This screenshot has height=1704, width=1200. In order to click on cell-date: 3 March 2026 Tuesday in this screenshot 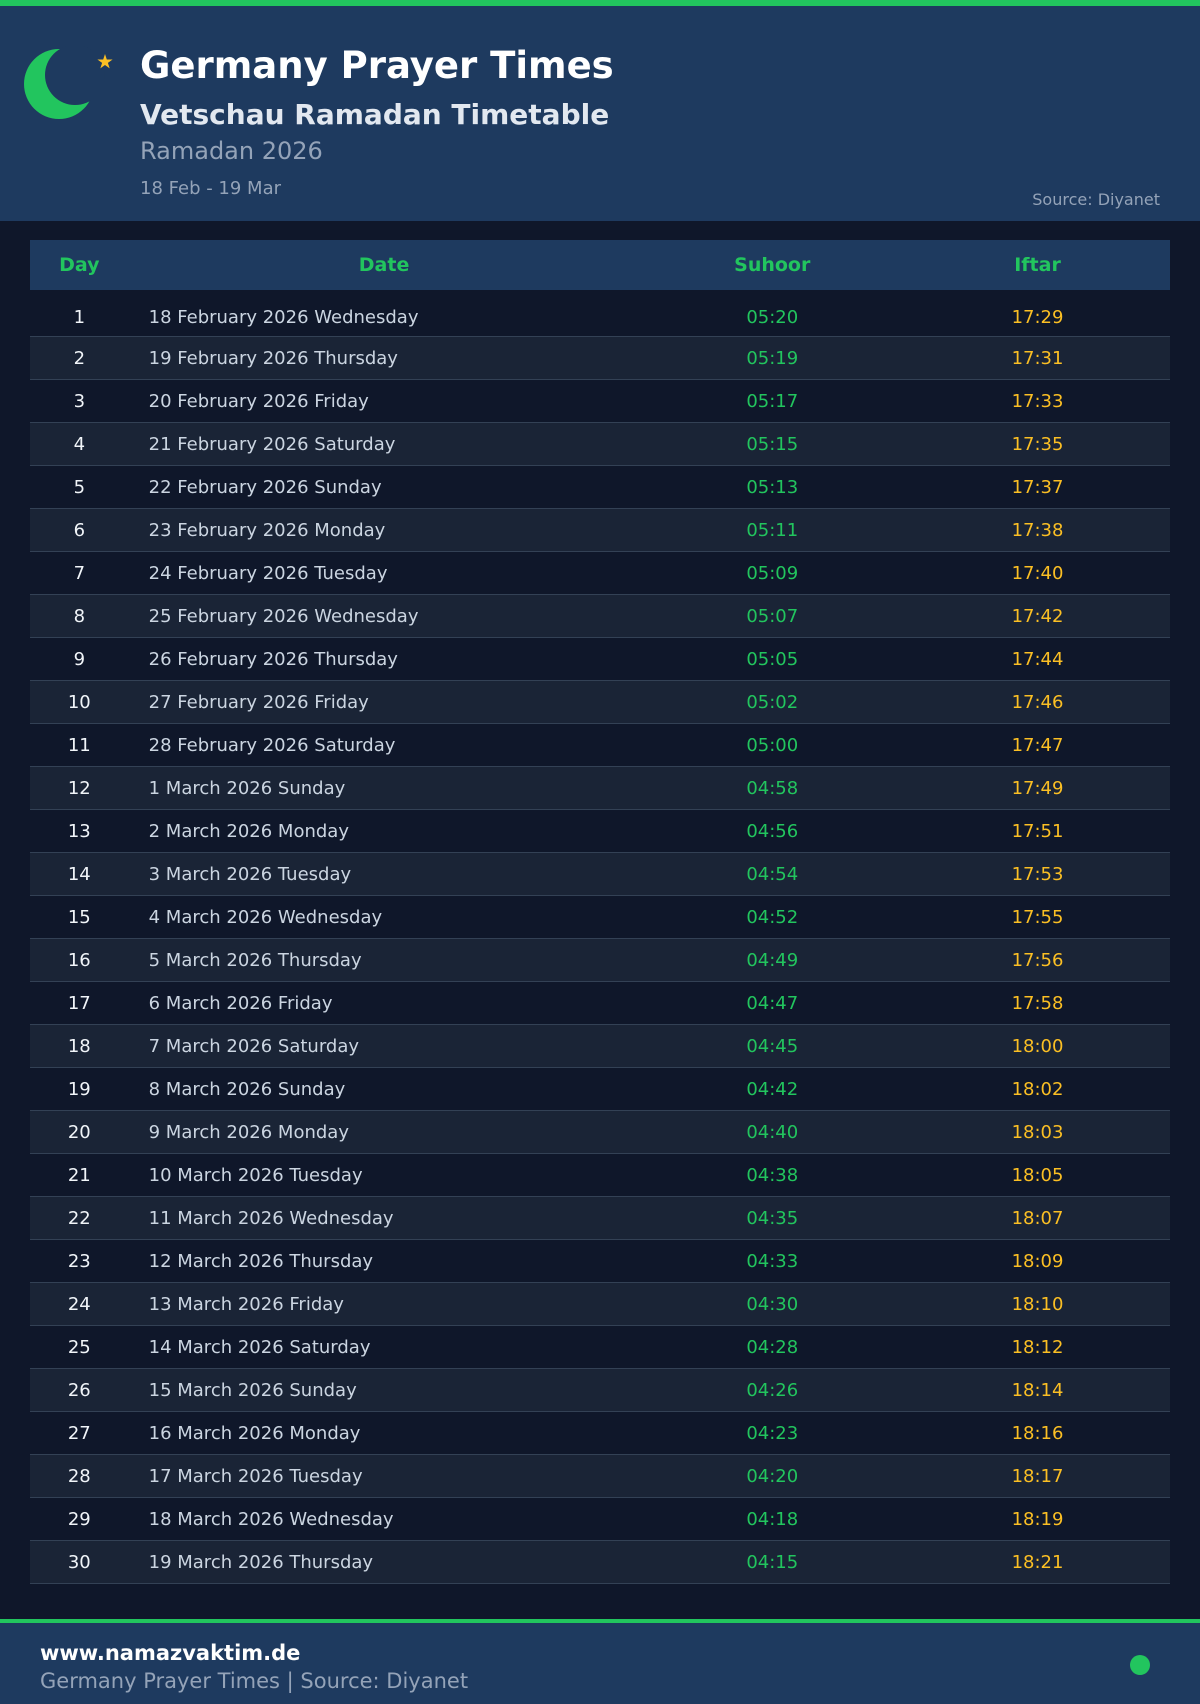, I will do `click(384, 874)`.